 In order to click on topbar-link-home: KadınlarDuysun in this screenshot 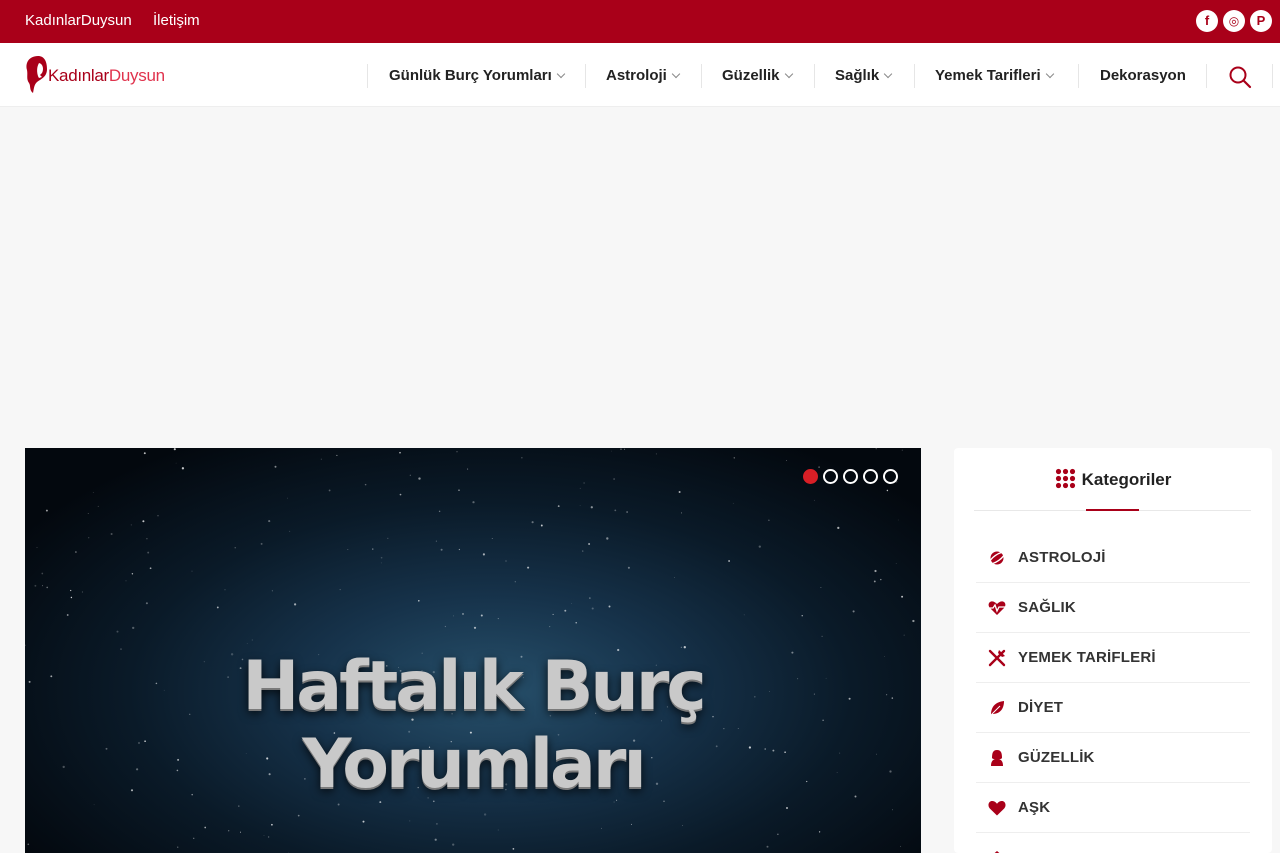, I will do `click(78, 20)`.